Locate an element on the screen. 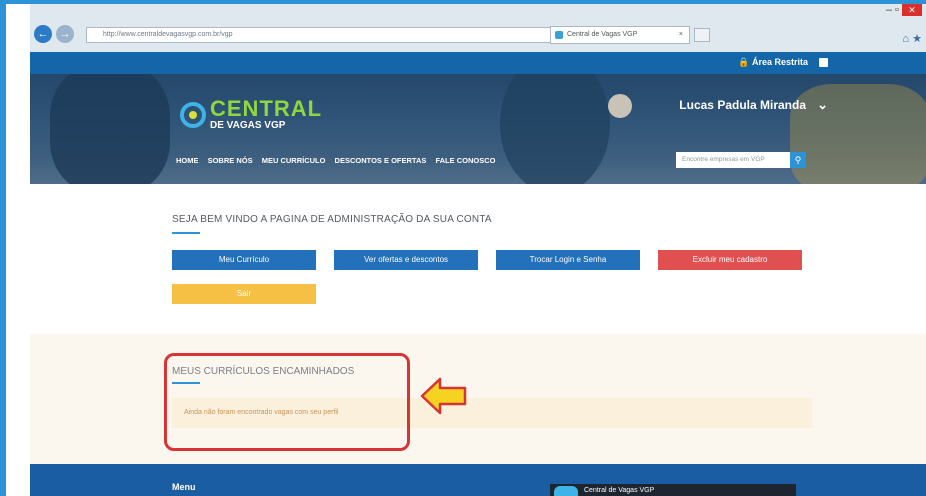 The width and height of the screenshot is (926, 496). facebook-page-card: Central de Vagas VGP is located at coordinates (673, 490).